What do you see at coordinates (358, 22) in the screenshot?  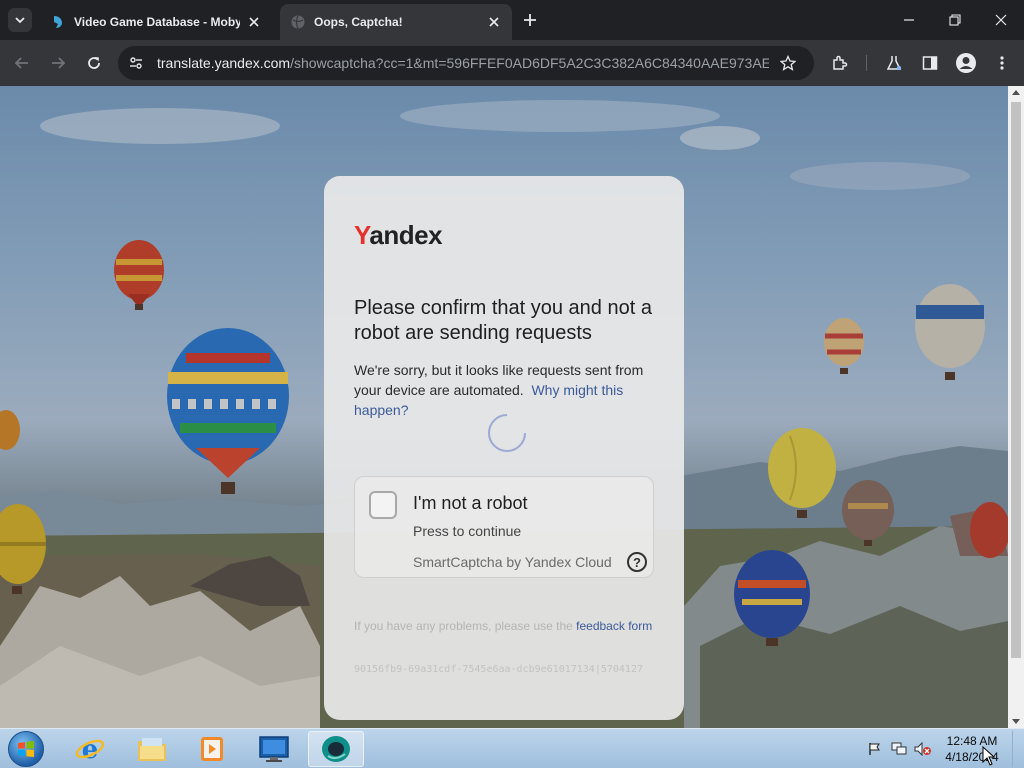 I see `tab-title: Oops, Captcha!` at bounding box center [358, 22].